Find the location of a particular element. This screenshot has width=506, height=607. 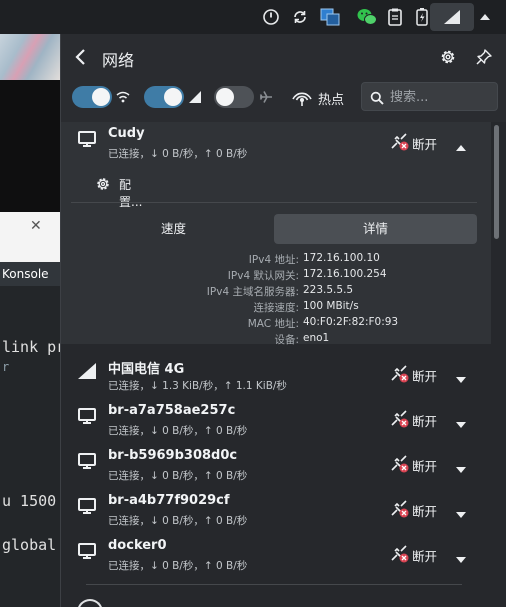

expand-tray-icon is located at coordinates (485, 17).